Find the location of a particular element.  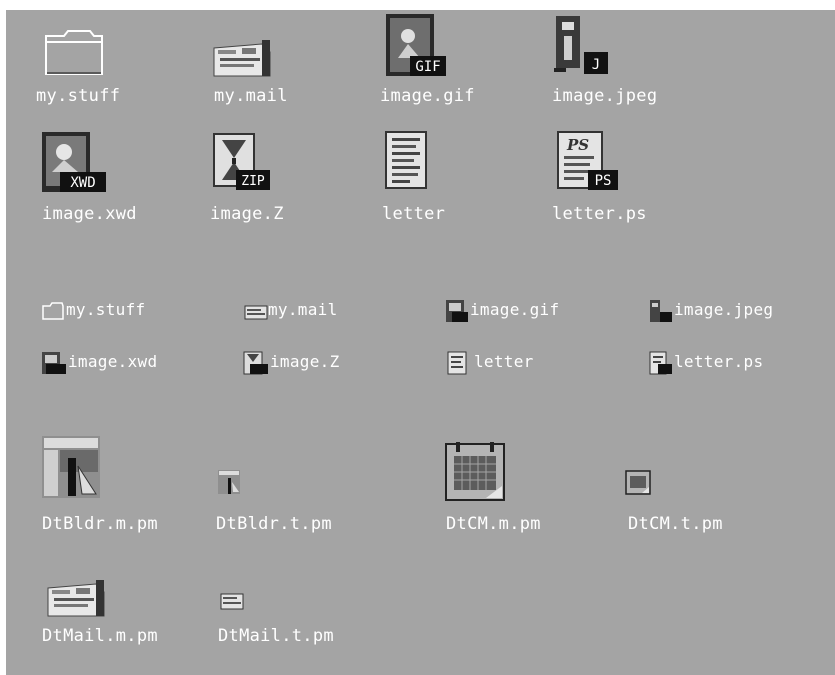

file-dtmail-t-pm: DtMail.t.pm is located at coordinates (303, 618).